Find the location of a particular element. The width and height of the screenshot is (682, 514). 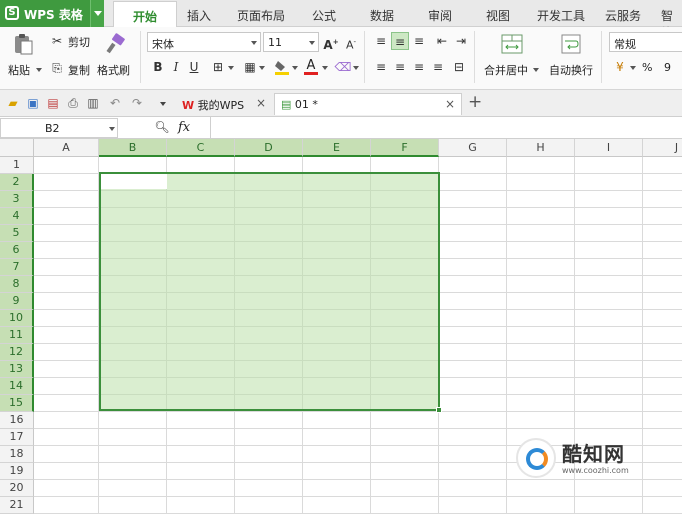

insert-function-button: fx is located at coordinates (184, 127).